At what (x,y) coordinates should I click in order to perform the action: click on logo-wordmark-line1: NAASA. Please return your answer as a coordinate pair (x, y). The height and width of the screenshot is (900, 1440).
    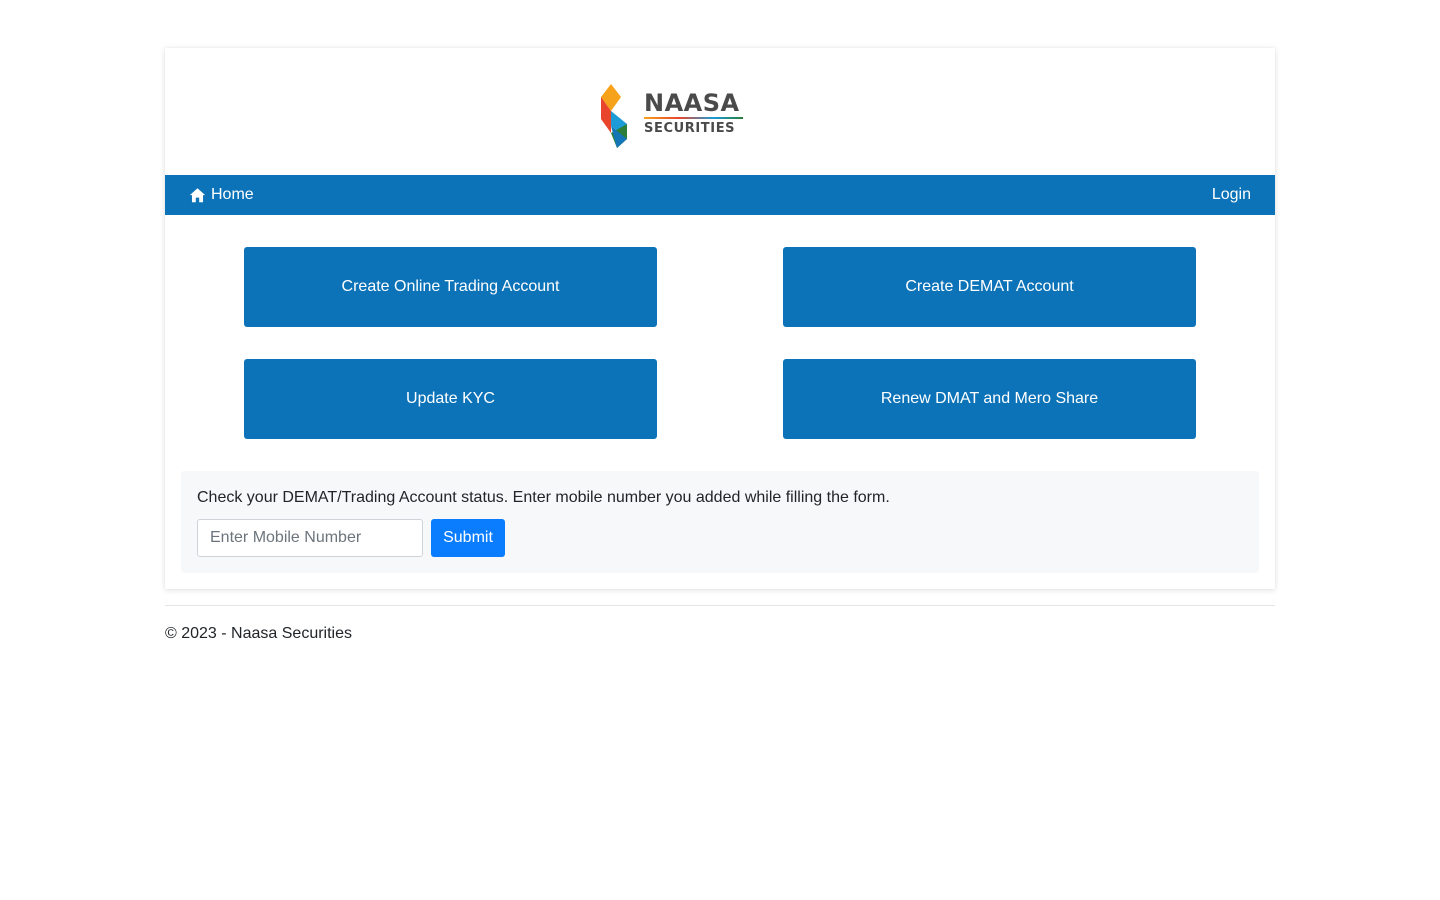
    Looking at the image, I should click on (692, 103).